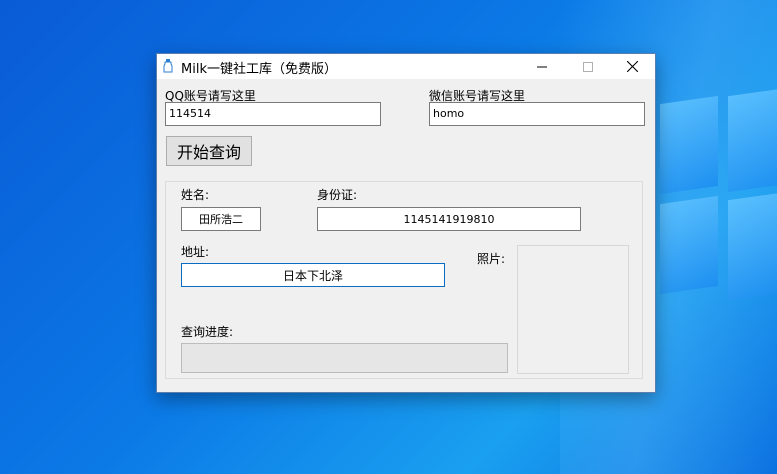  Describe the element at coordinates (406, 66) in the screenshot. I see `title-bar: Milk一键社工库（免费版）` at that location.